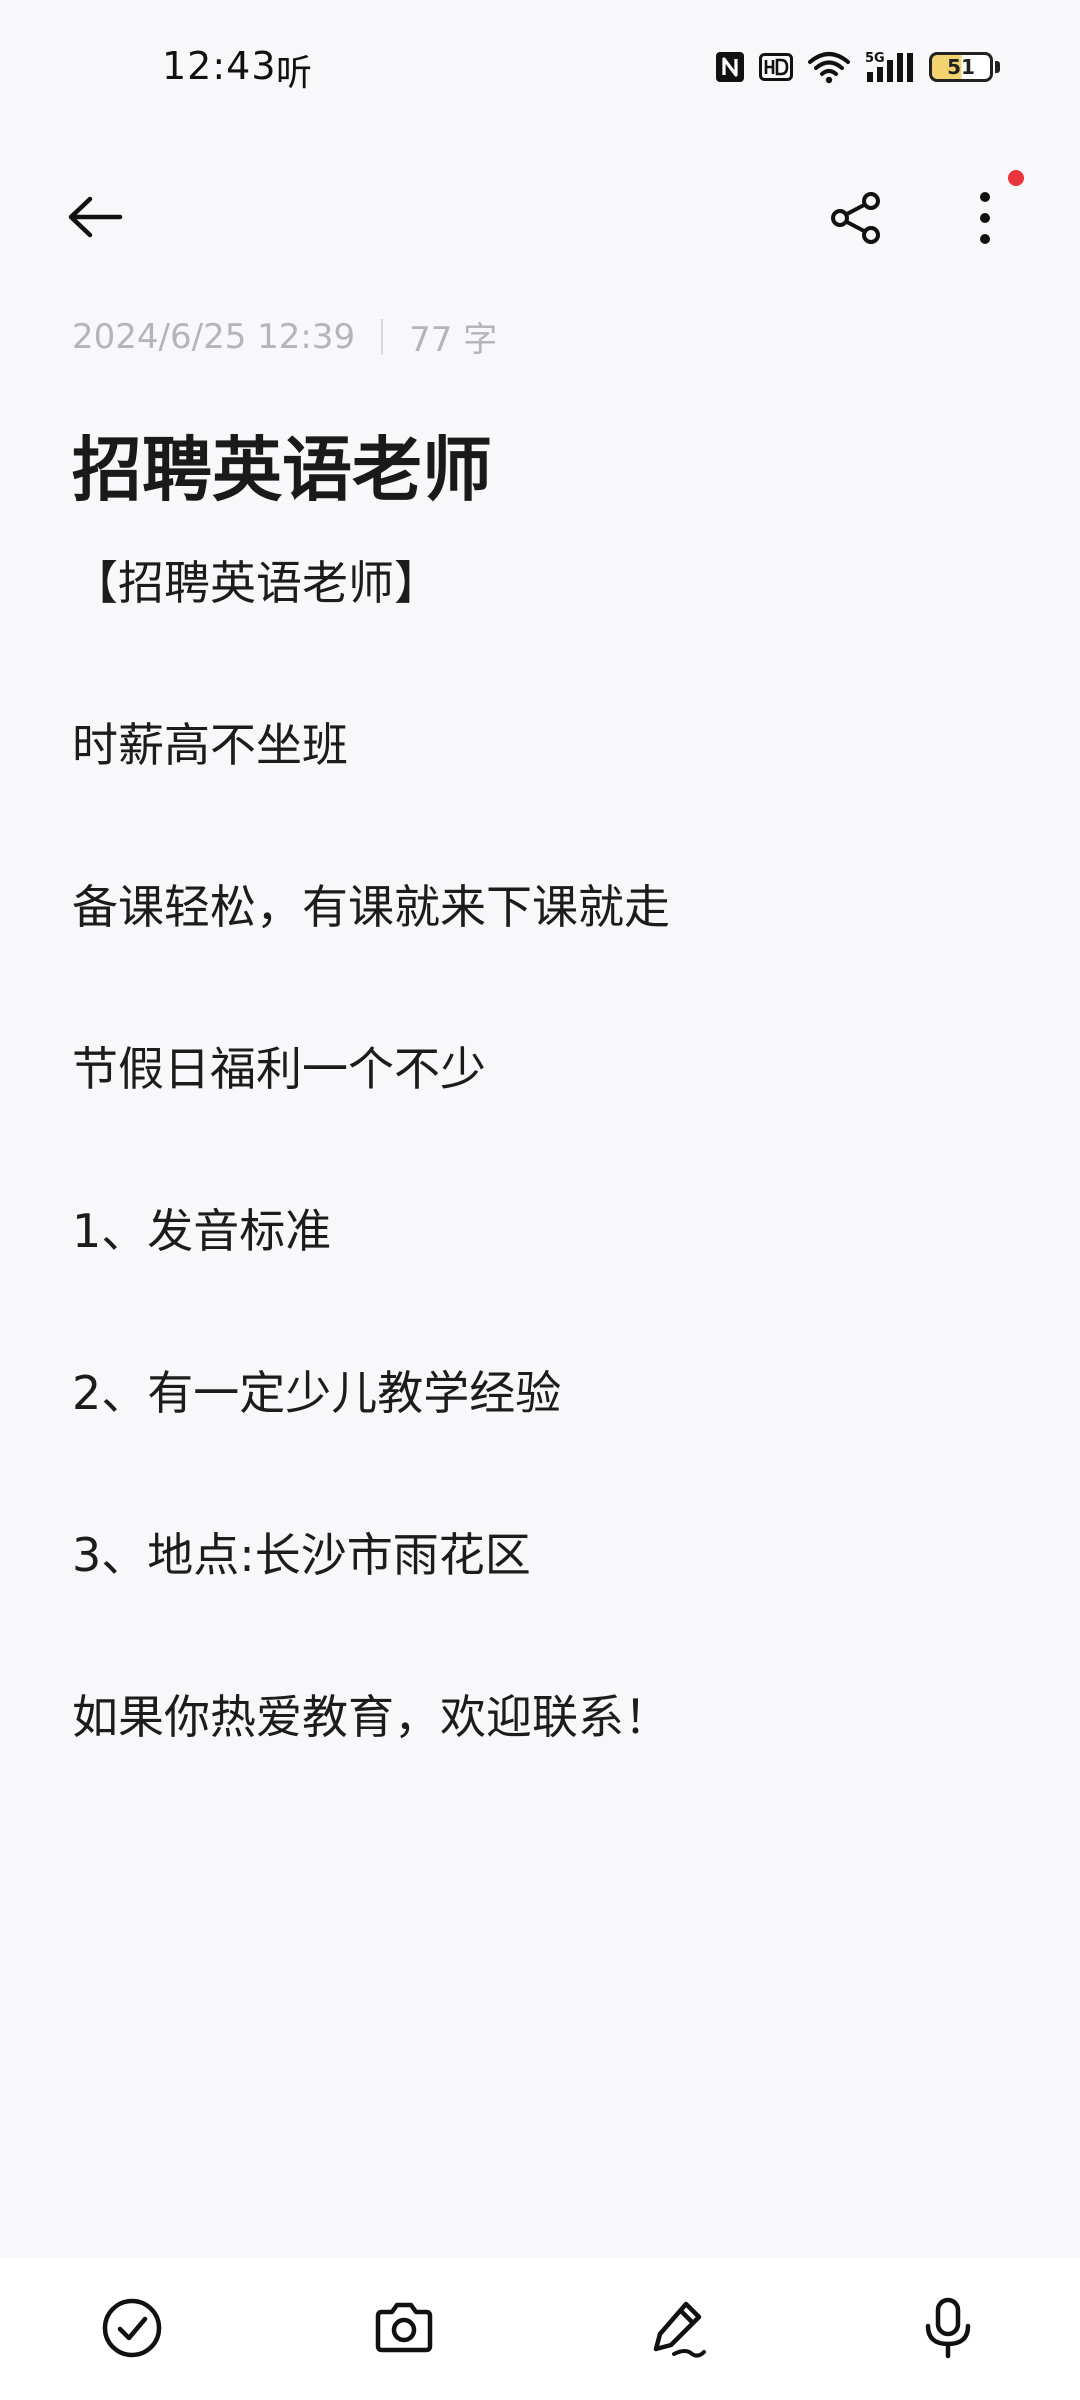 The image size is (1080, 2400). What do you see at coordinates (317, 1393) in the screenshot?
I see `note-line: 2、有一定少儿教学经验` at bounding box center [317, 1393].